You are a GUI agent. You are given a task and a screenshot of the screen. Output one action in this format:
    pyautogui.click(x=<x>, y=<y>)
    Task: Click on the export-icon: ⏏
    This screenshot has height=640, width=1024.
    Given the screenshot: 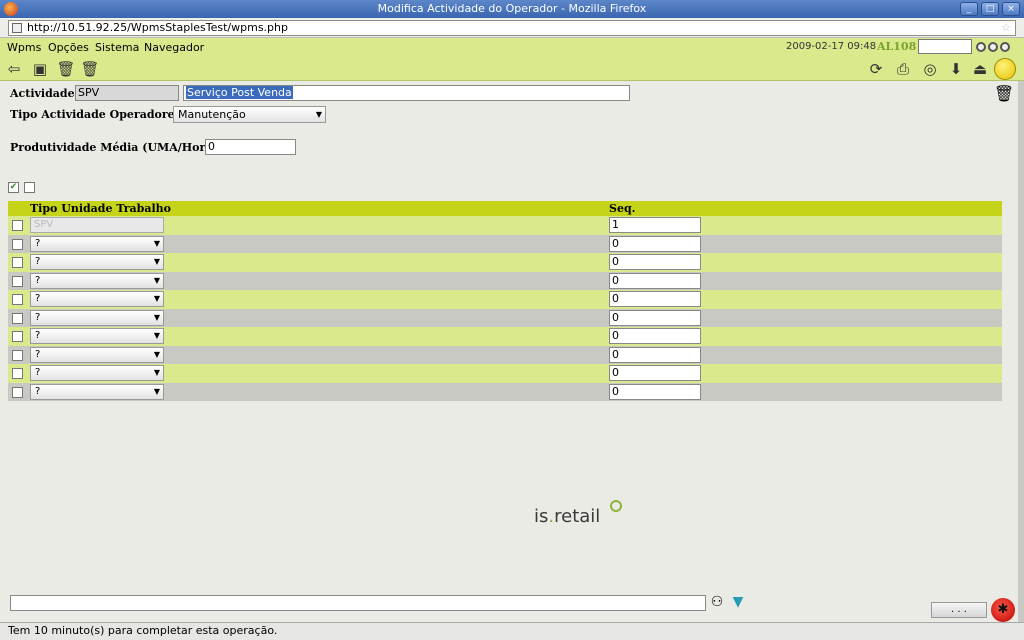 What is the action you would take?
    pyautogui.click(x=980, y=69)
    